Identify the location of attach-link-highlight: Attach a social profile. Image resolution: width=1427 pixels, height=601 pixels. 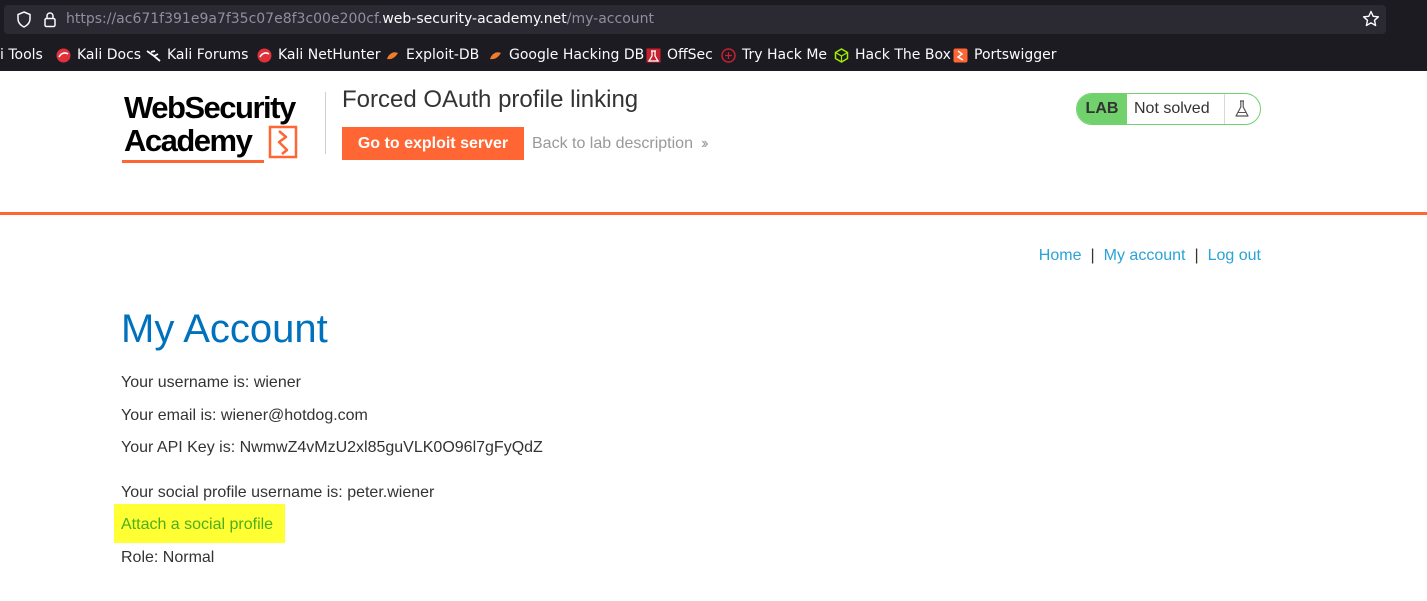
(199, 523).